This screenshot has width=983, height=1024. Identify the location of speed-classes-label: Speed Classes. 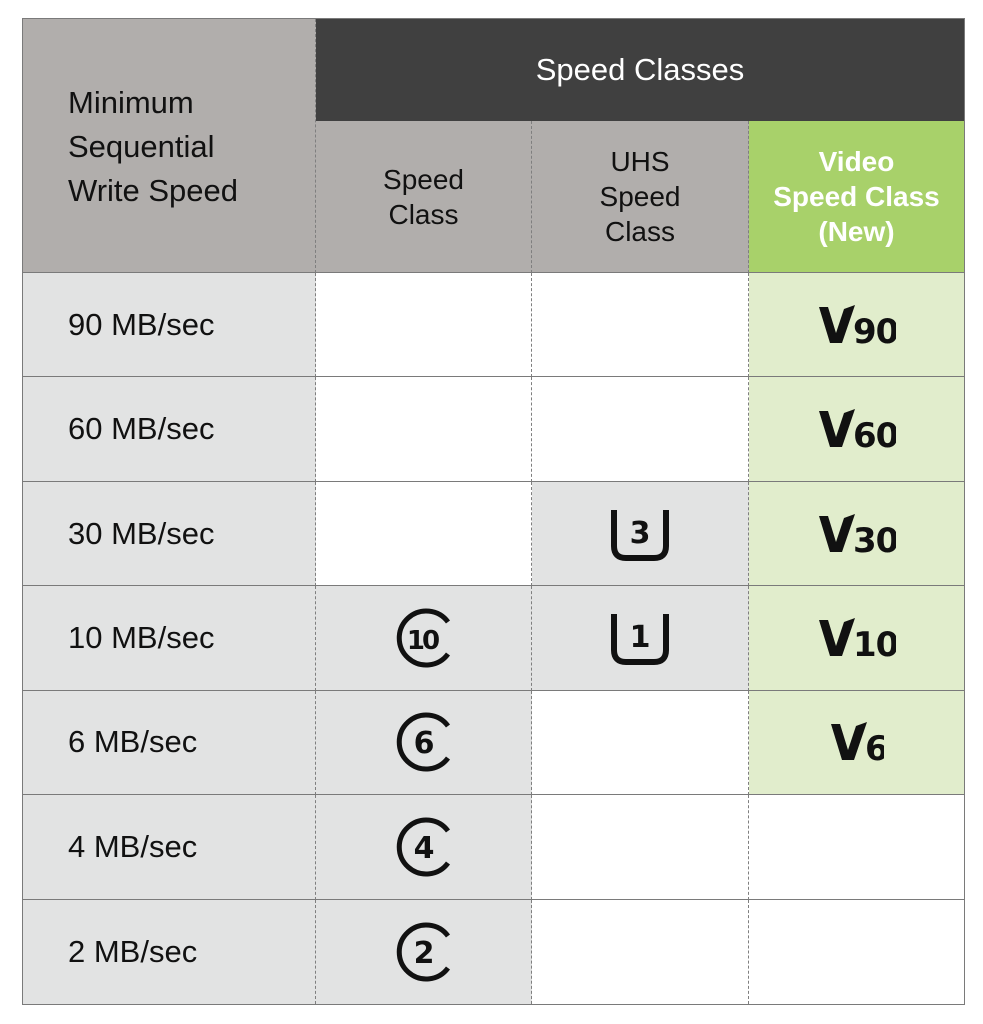
(640, 69).